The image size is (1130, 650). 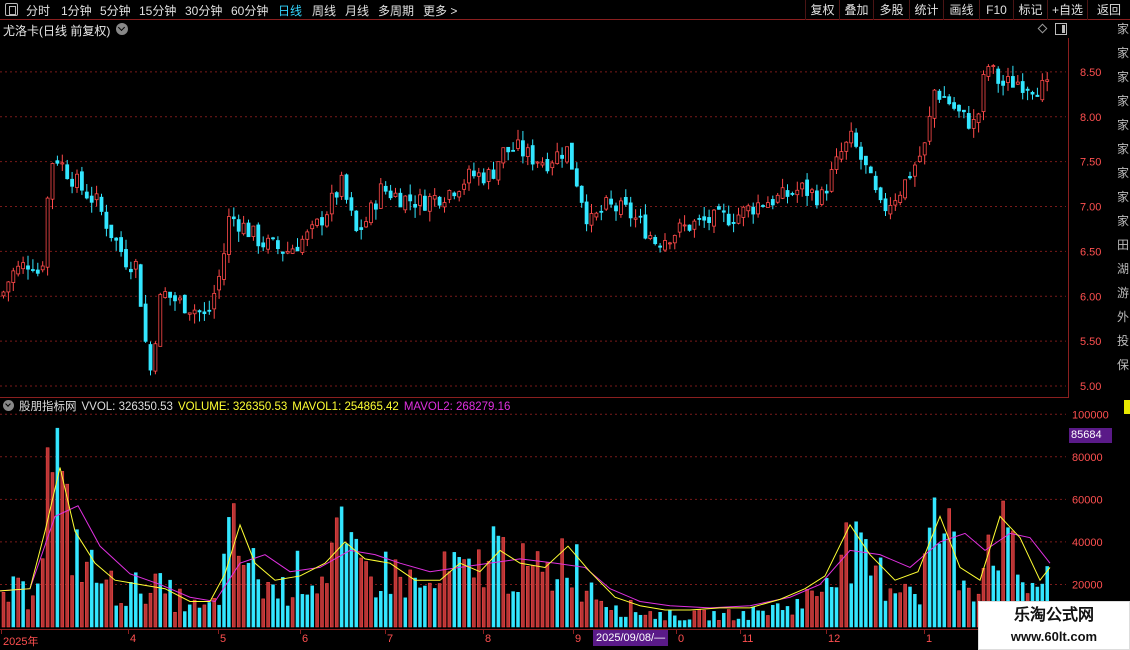 I want to click on side-panel-glyph: 家, so click(x=1123, y=29).